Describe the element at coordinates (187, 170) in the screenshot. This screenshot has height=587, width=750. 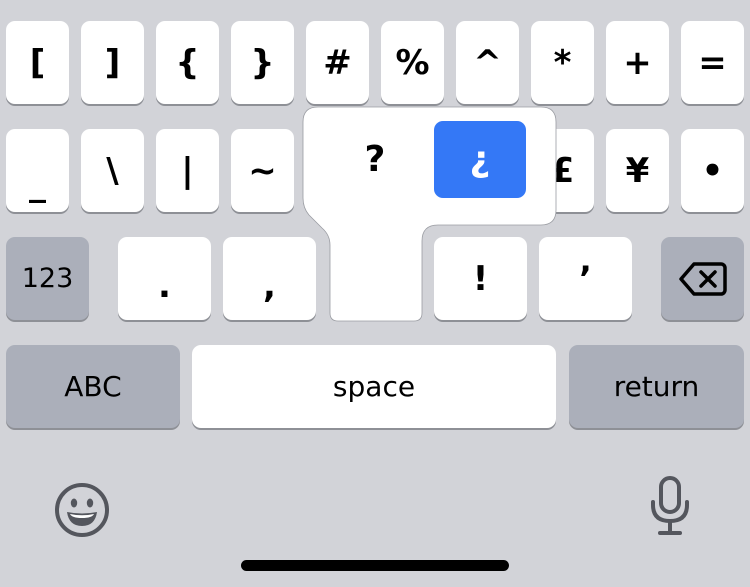
I see `key-pipe: |` at that location.